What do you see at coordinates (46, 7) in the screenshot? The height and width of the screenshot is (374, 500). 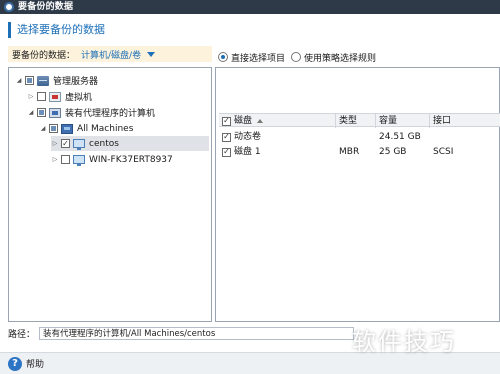 I see `window-title: 要备份的数据` at bounding box center [46, 7].